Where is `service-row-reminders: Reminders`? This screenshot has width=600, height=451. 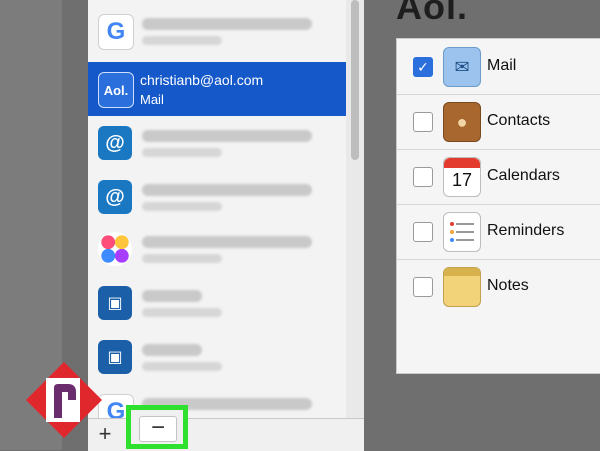
service-row-reminders: Reminders is located at coordinates (498, 232).